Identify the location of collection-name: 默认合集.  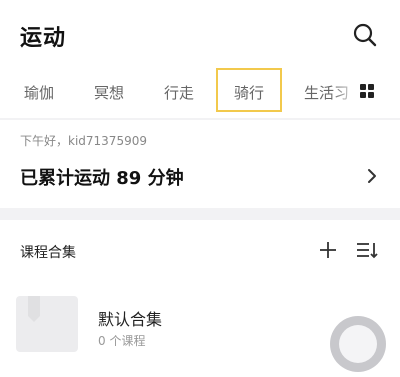
(130, 319).